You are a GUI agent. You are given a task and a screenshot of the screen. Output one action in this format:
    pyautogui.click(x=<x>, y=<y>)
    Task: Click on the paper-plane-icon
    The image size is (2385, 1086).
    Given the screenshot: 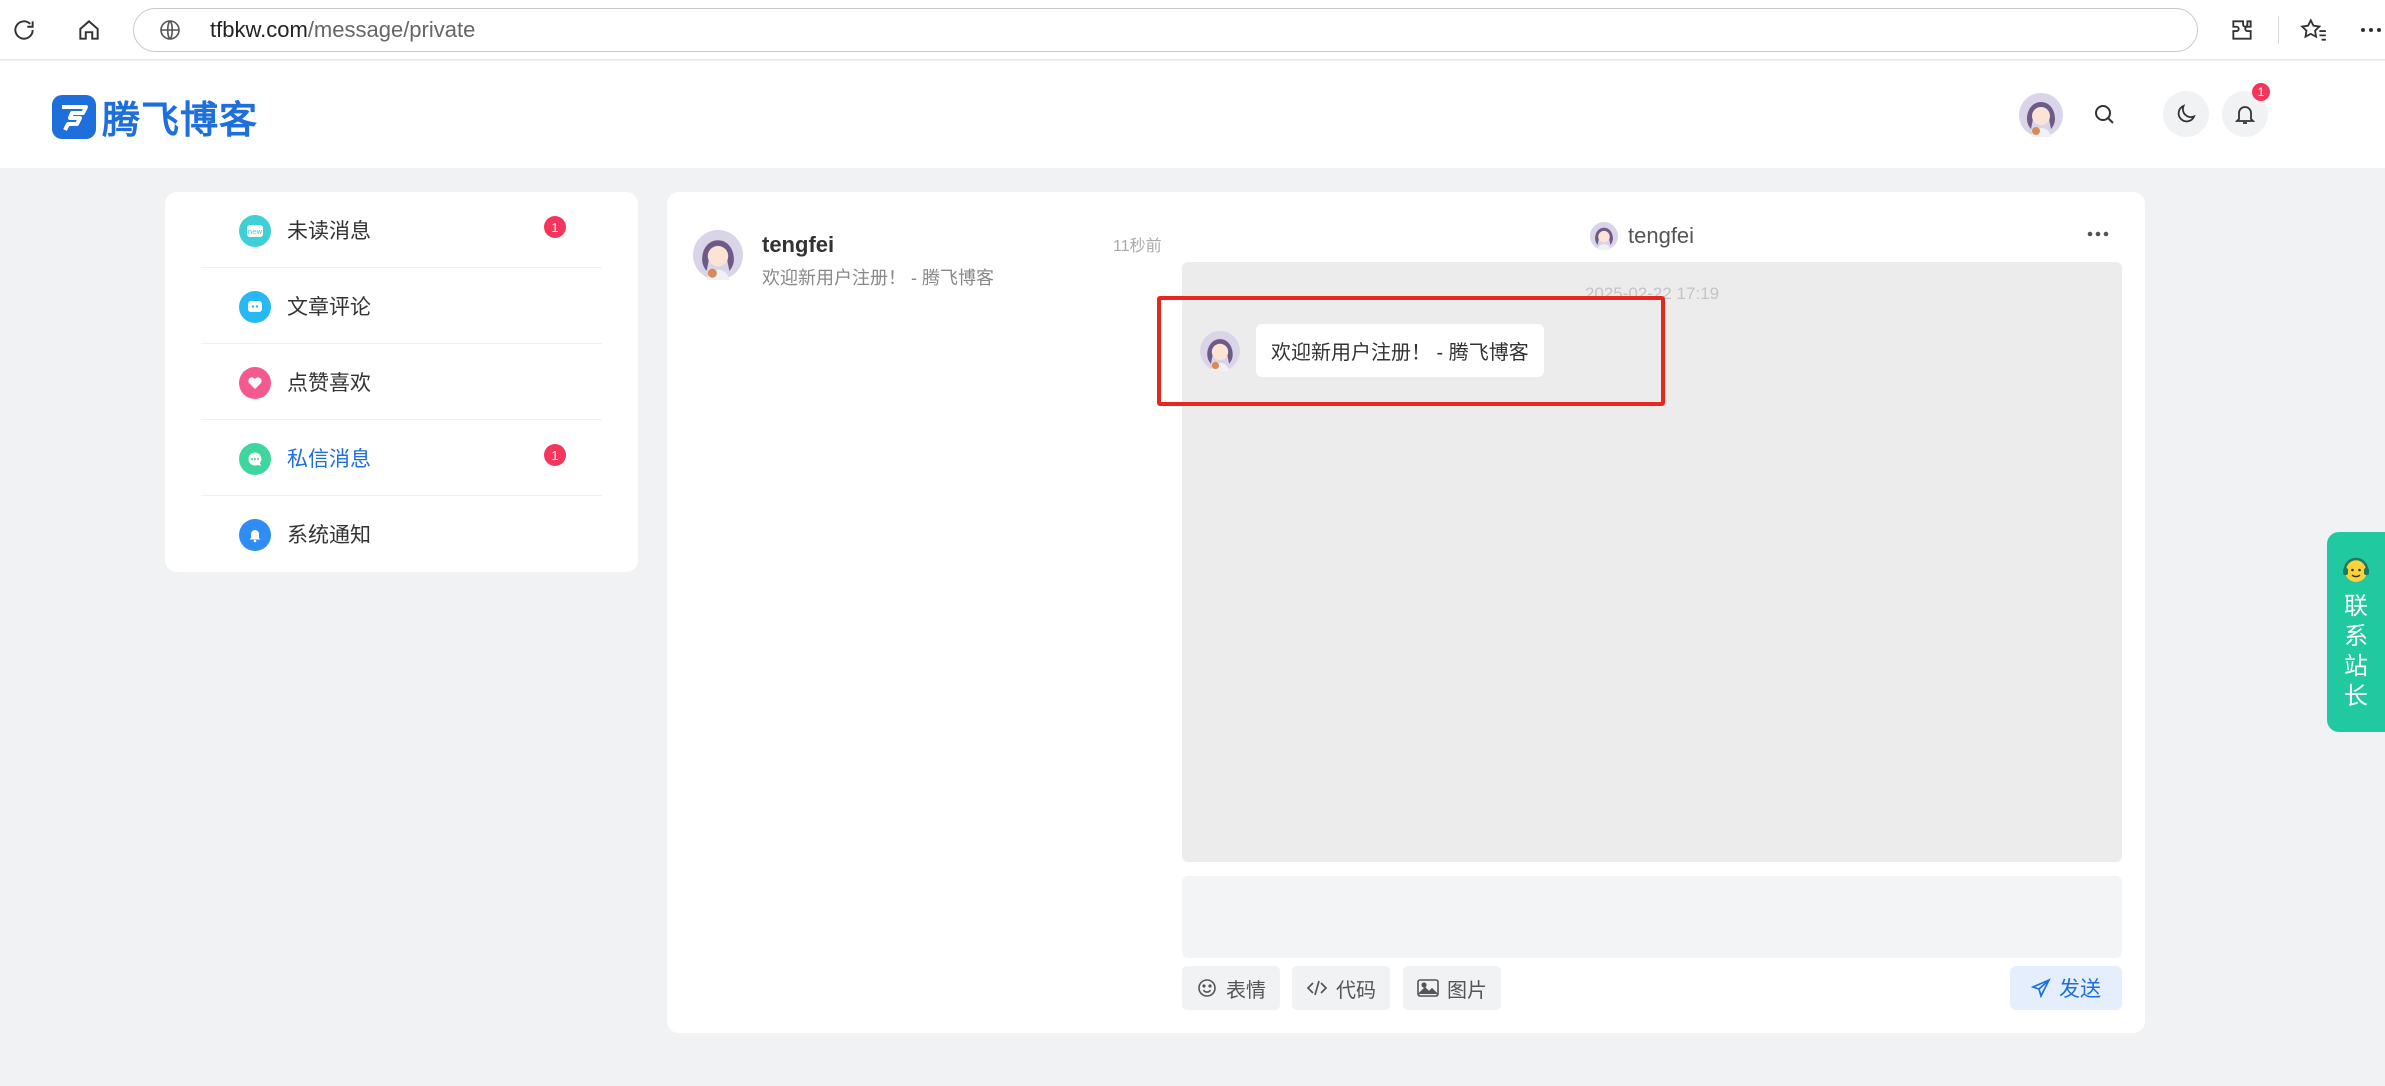 What is the action you would take?
    pyautogui.click(x=2041, y=988)
    